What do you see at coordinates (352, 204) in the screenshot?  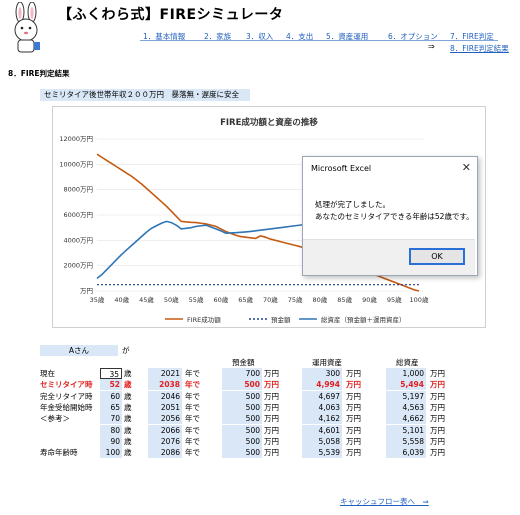 I see `dialog-message-line1: 処理が完了しました。` at bounding box center [352, 204].